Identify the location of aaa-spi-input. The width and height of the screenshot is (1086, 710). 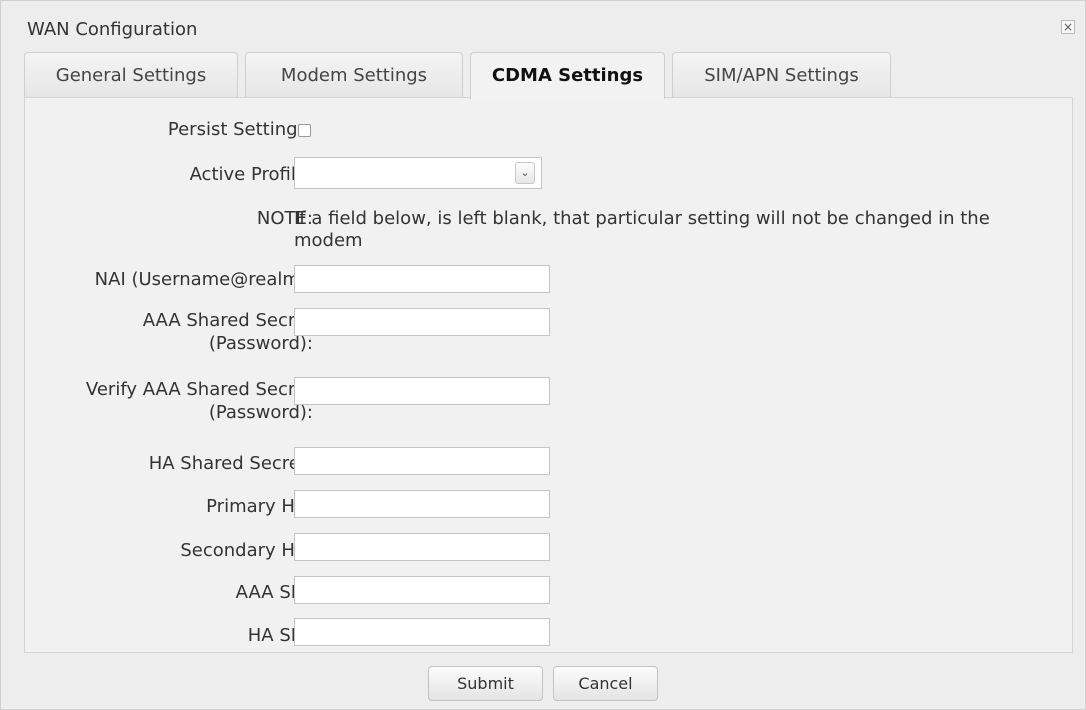
(422, 590).